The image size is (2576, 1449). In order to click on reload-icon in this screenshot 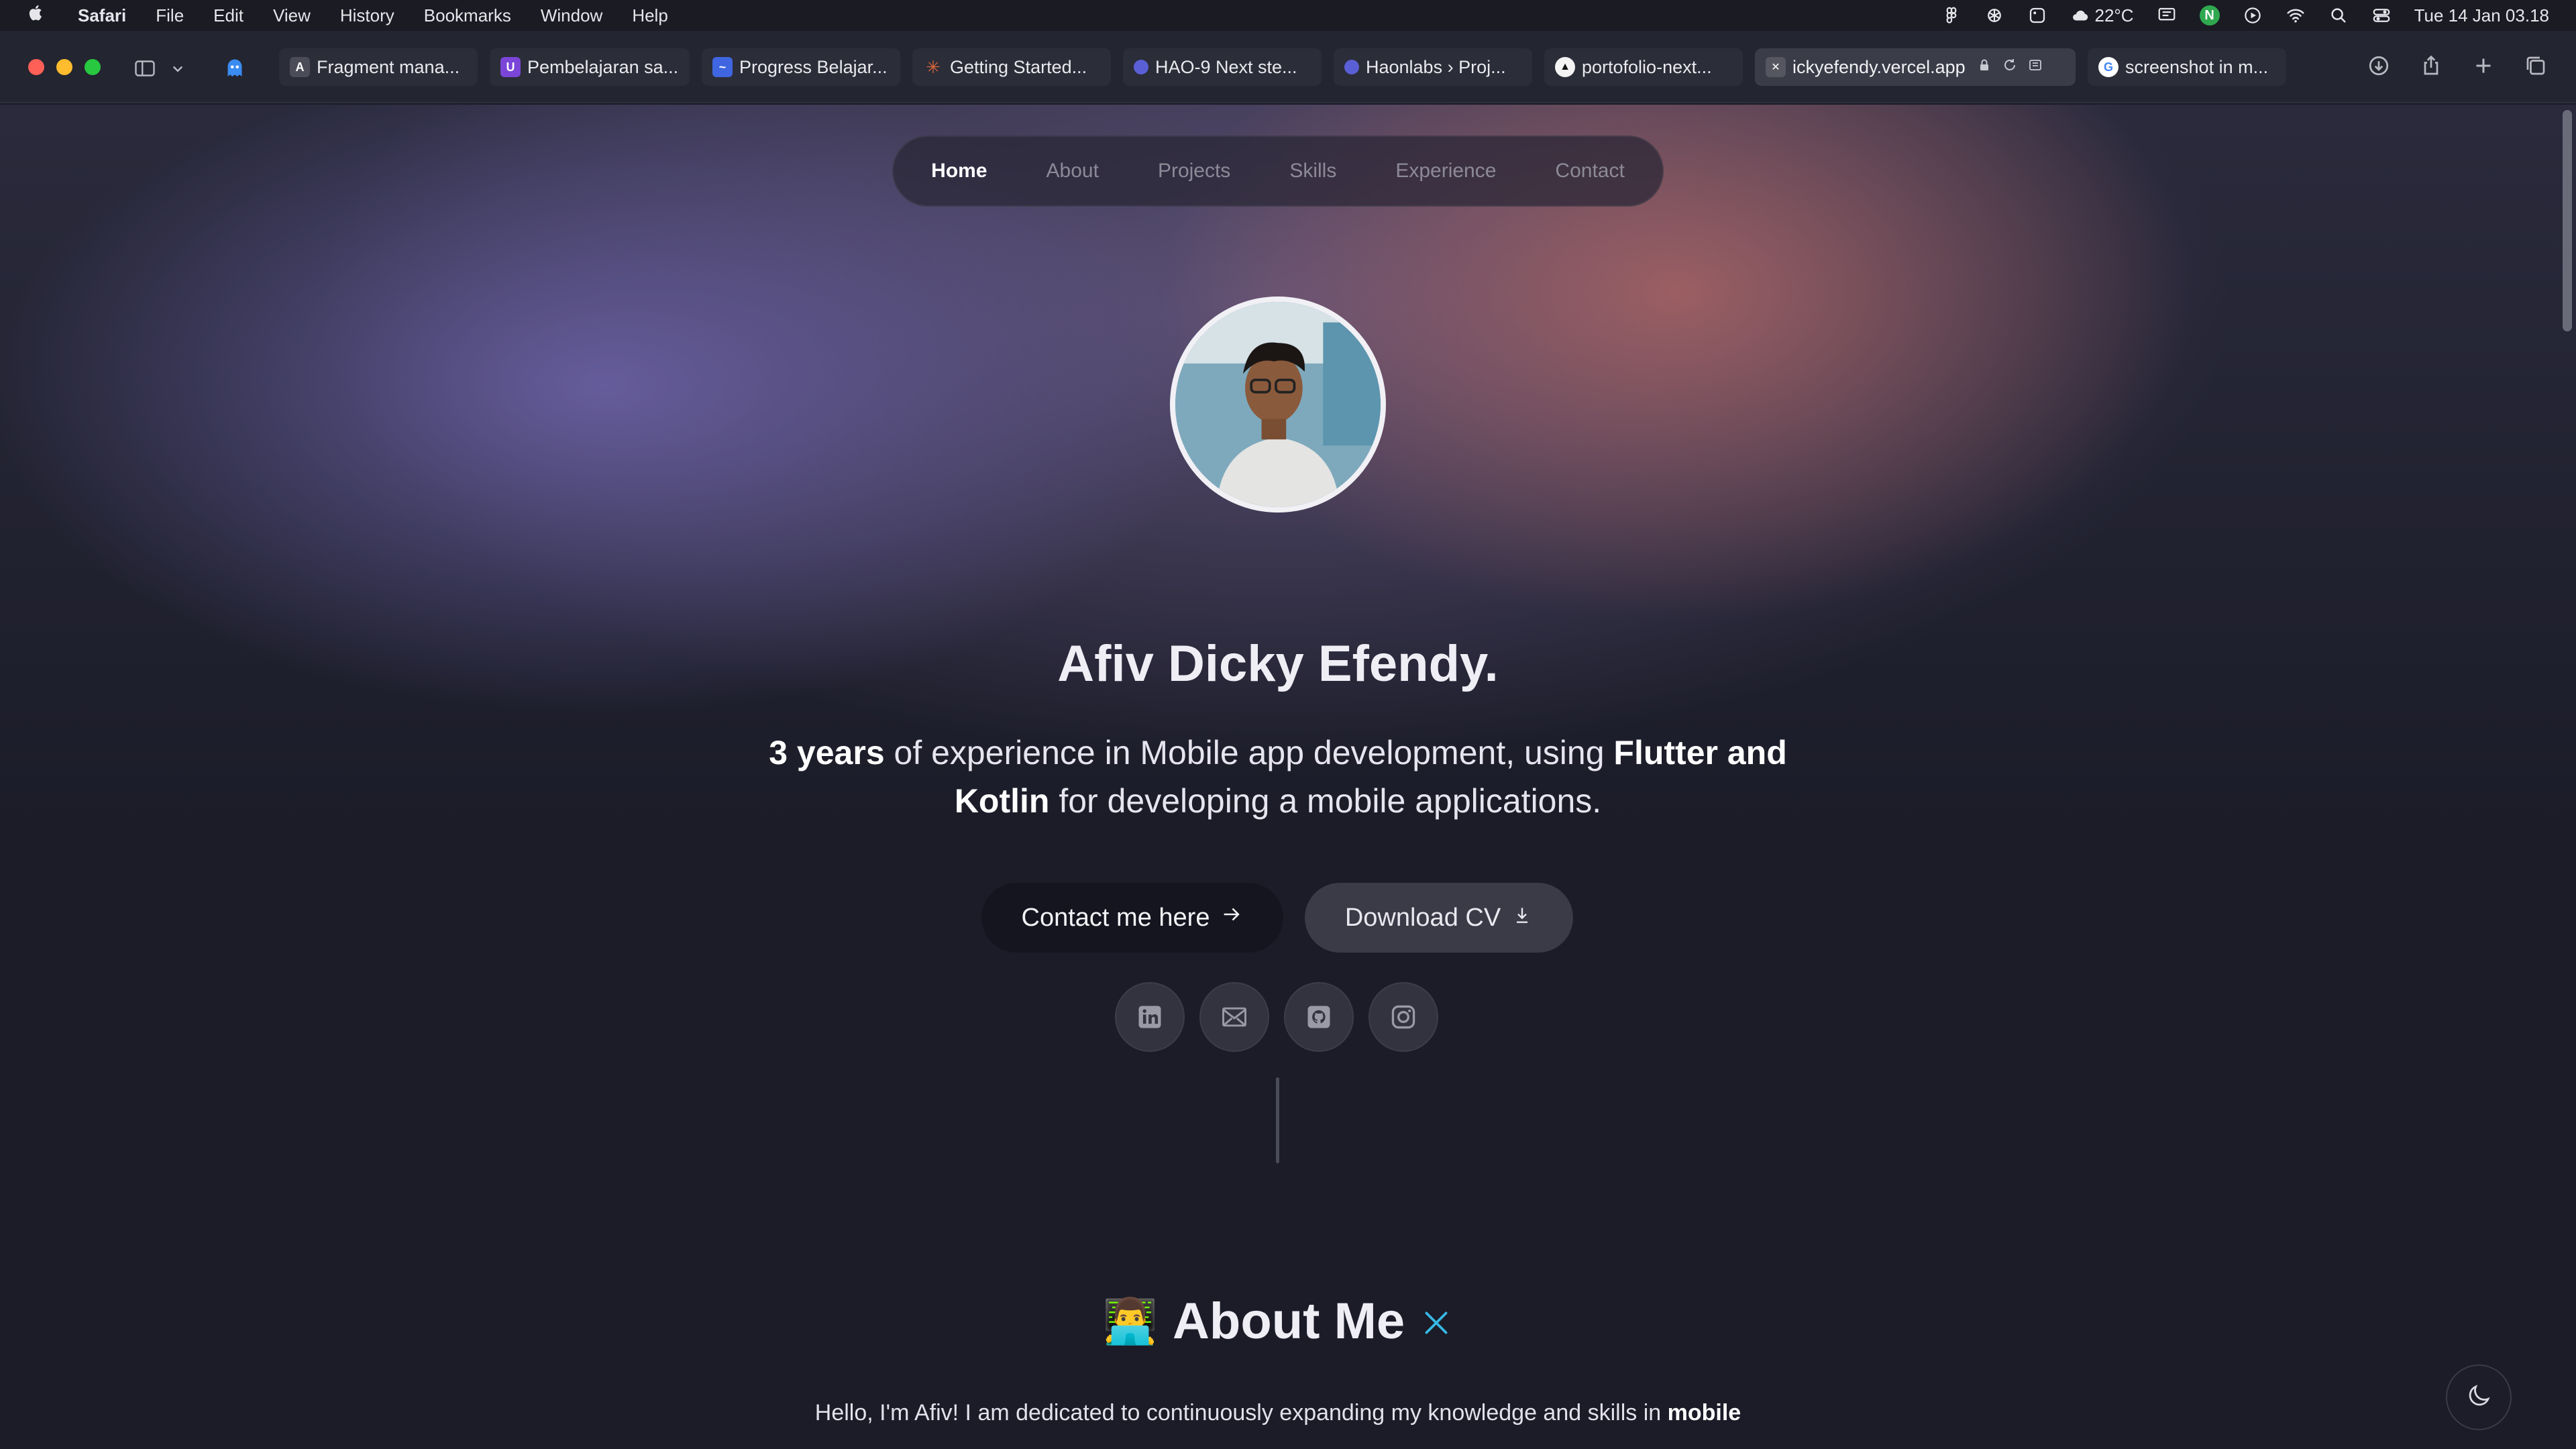, I will do `click(2010, 67)`.